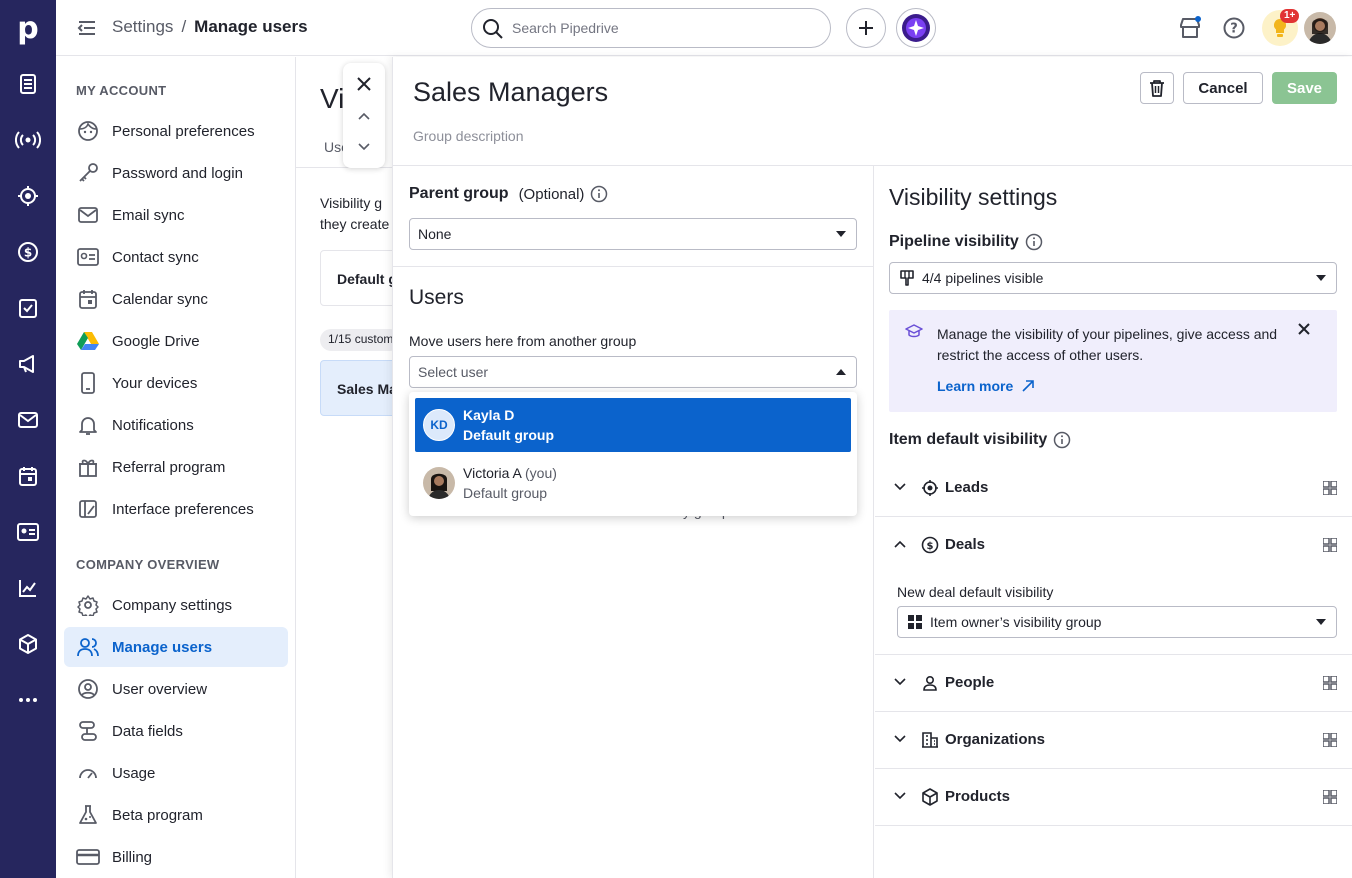 This screenshot has width=1352, height=878. Describe the element at coordinates (986, 386) in the screenshot. I see `learn-more-link: Learn more` at that location.